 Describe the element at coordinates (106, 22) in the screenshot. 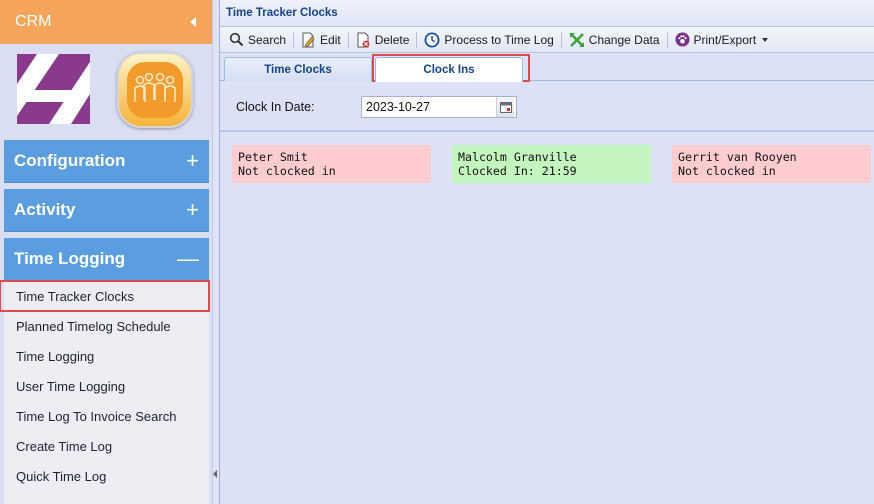

I see `crm-header: CRM` at that location.